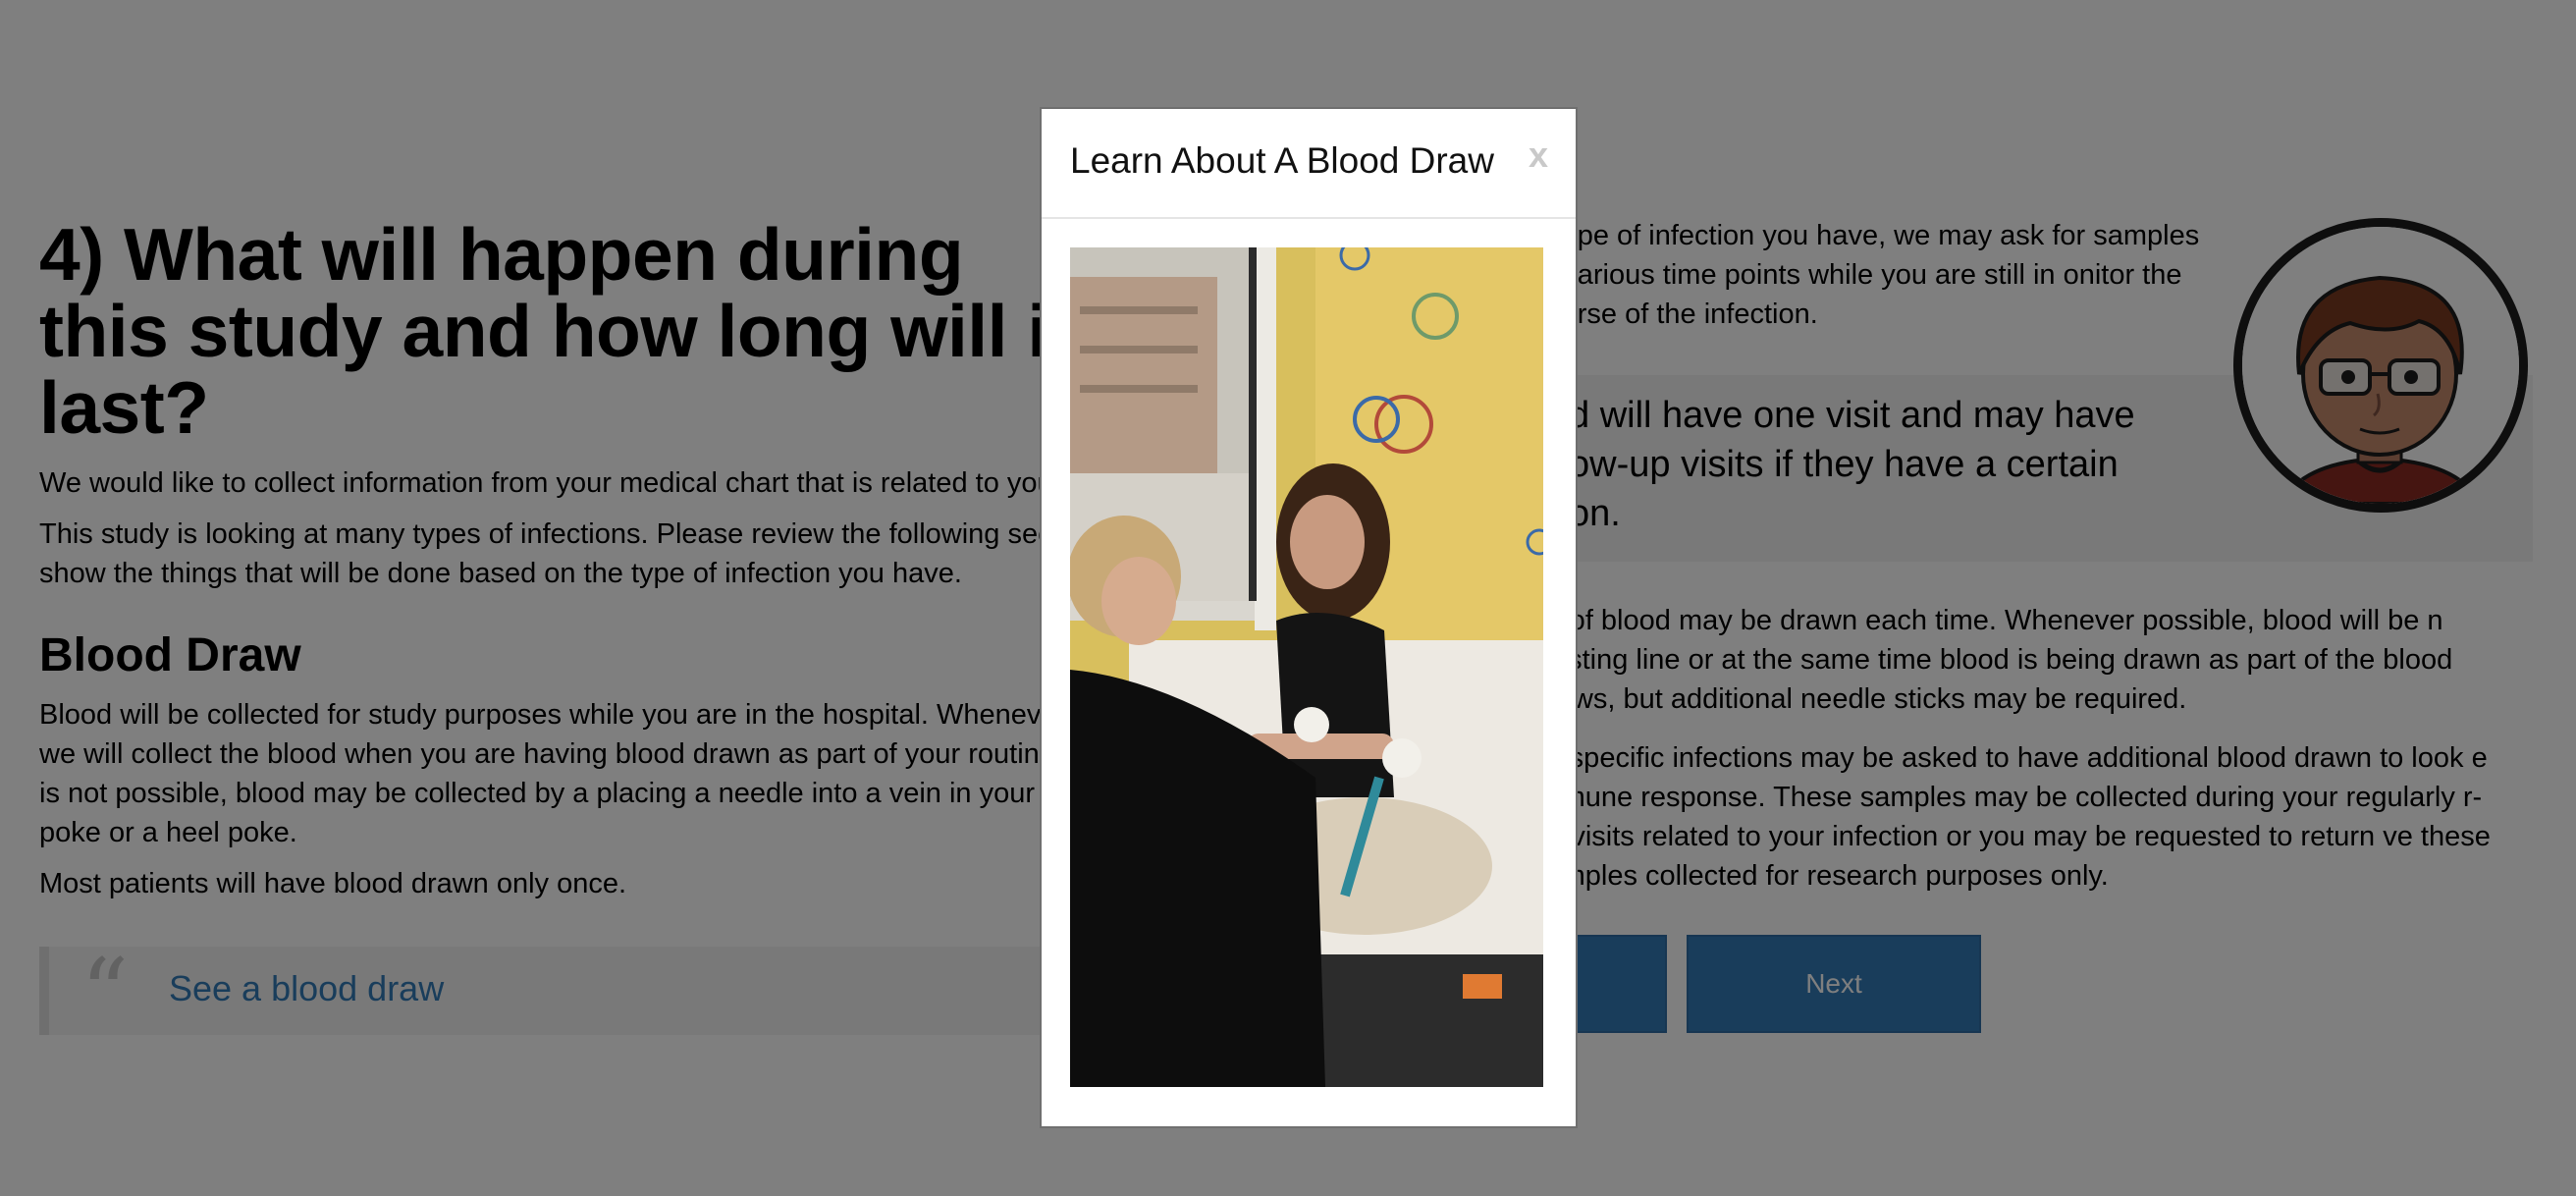 This screenshot has width=2576, height=1196. I want to click on modal-body, so click(1306, 667).